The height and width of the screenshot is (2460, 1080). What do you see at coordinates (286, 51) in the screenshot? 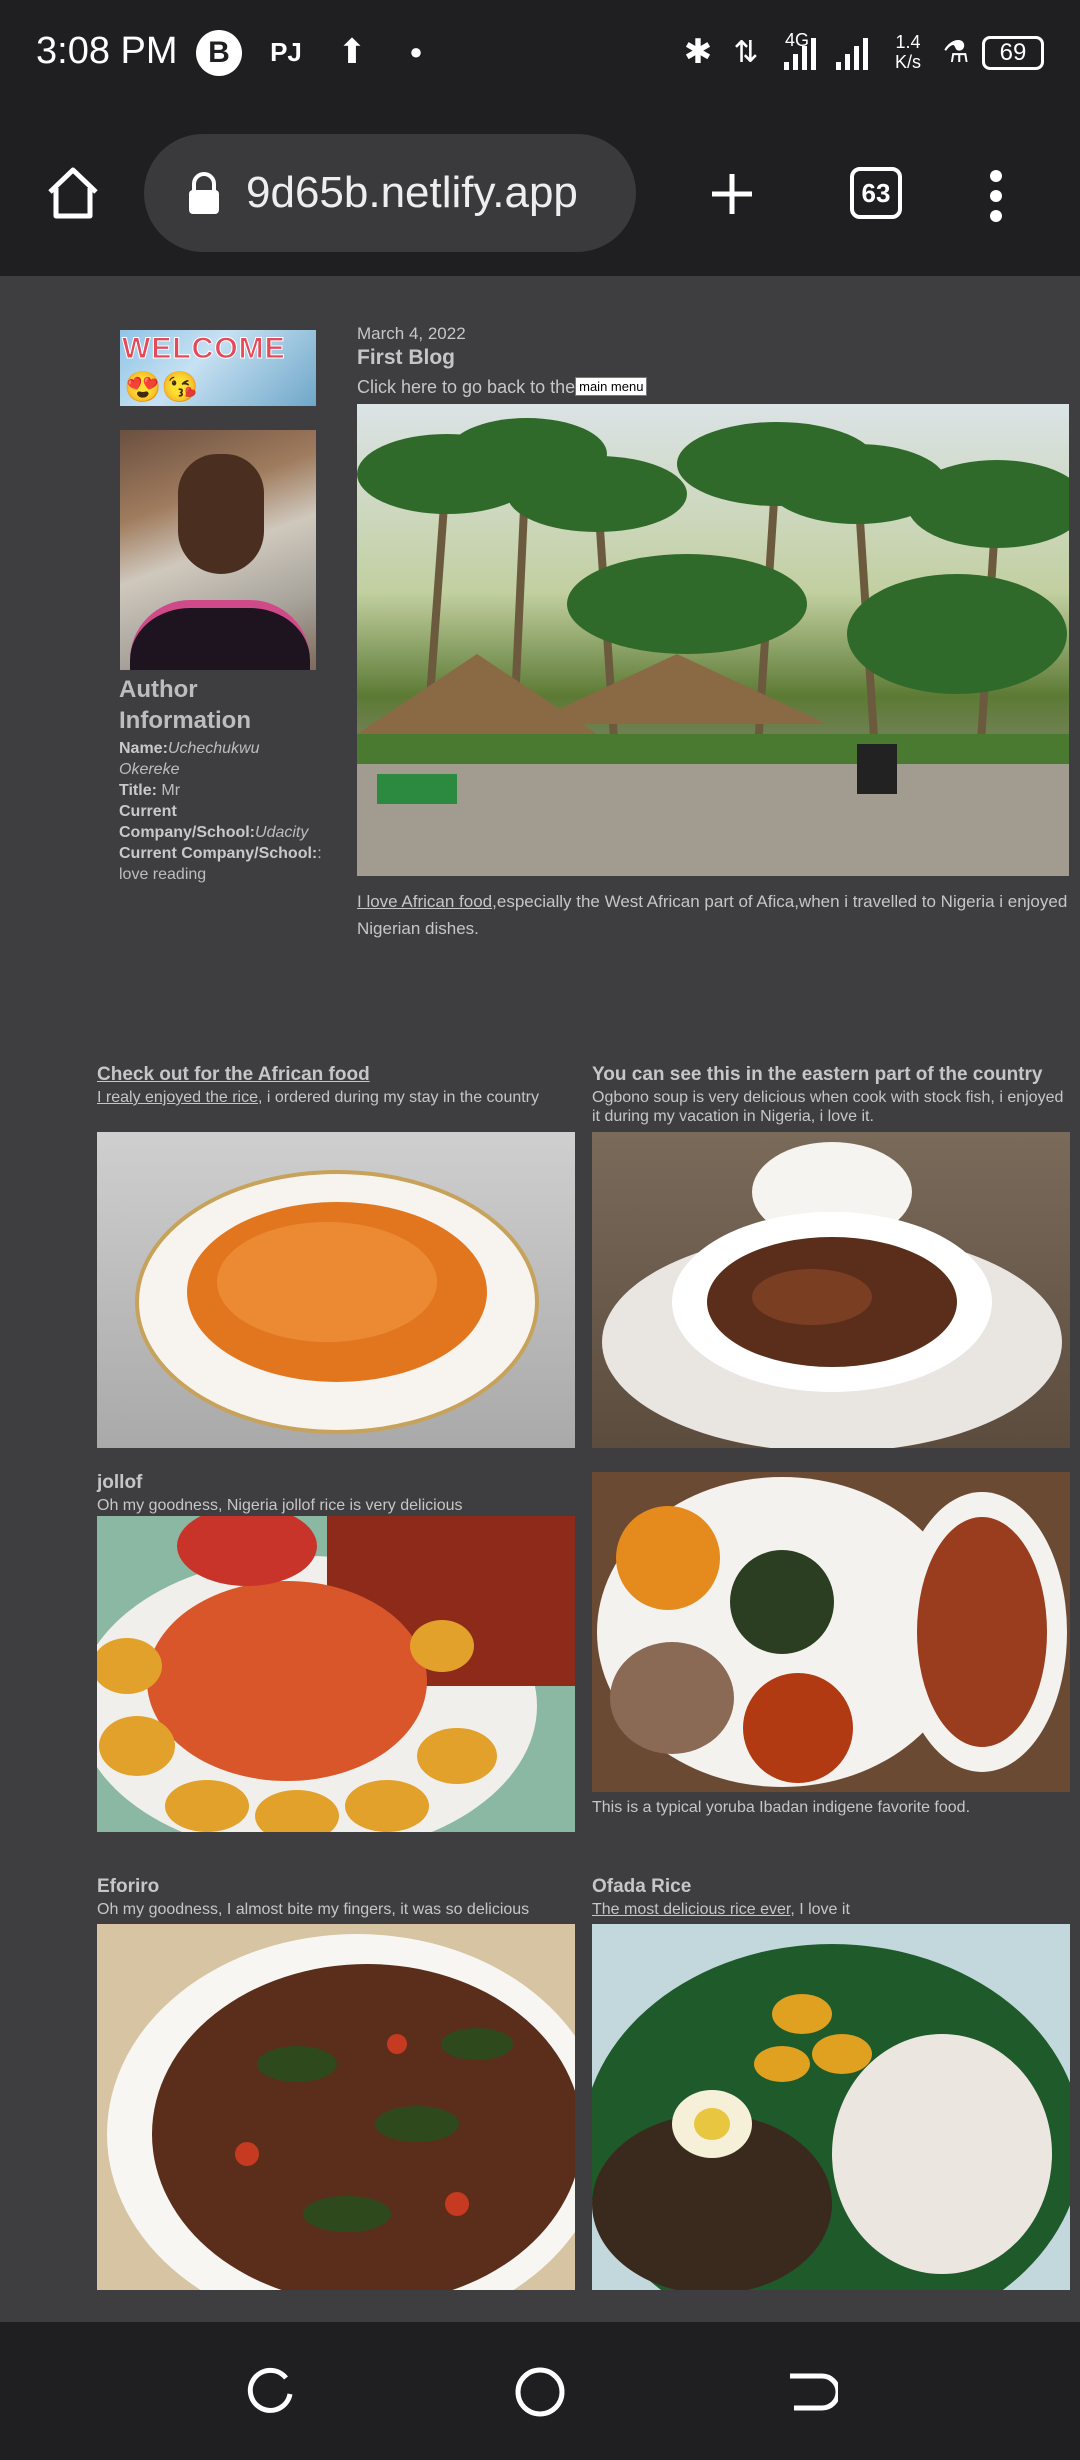
I see `app-icon: PJ` at bounding box center [286, 51].